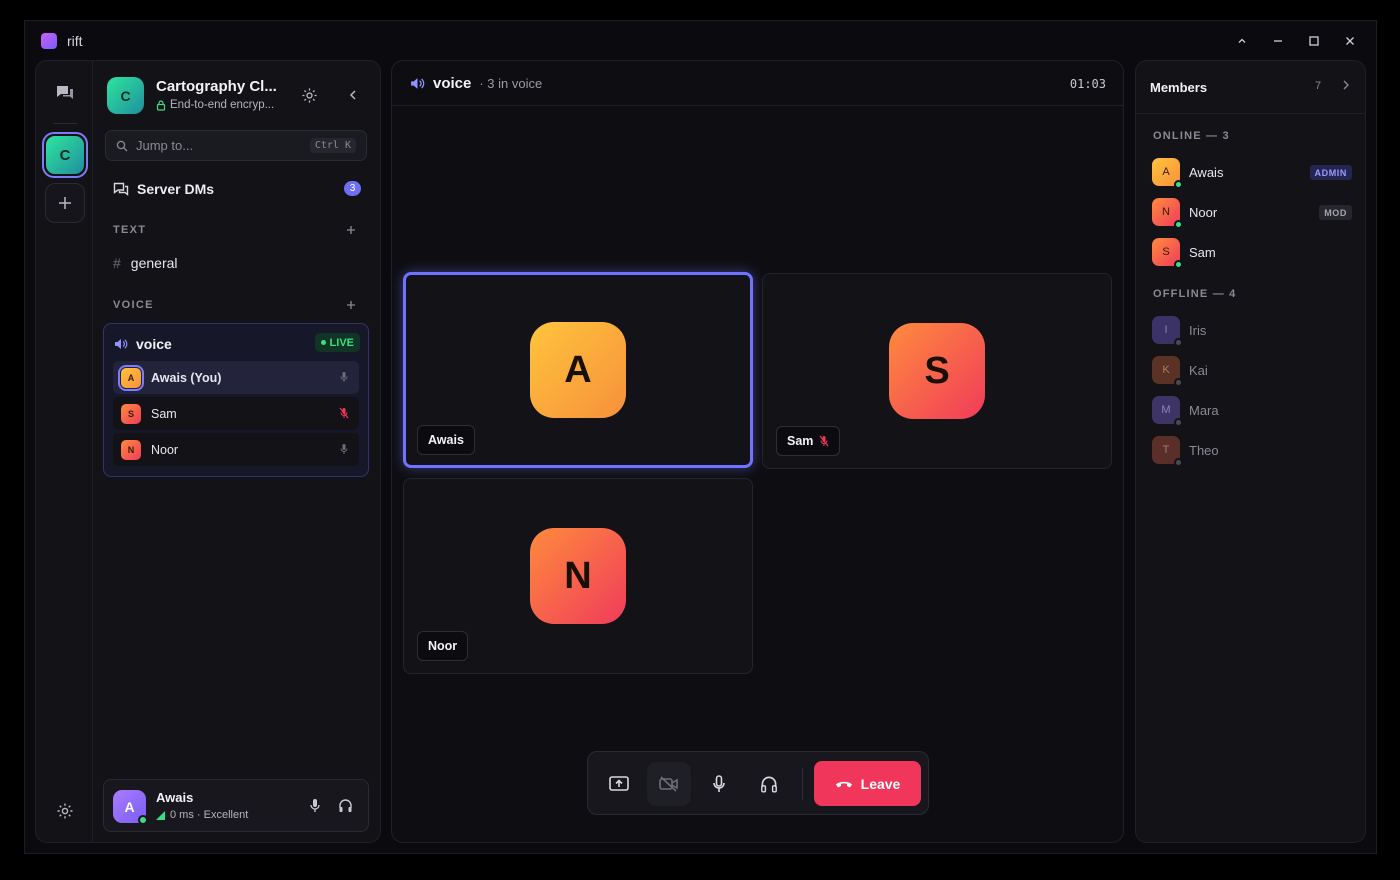 The height and width of the screenshot is (880, 1400). I want to click on maximize-icon, so click(1314, 41).